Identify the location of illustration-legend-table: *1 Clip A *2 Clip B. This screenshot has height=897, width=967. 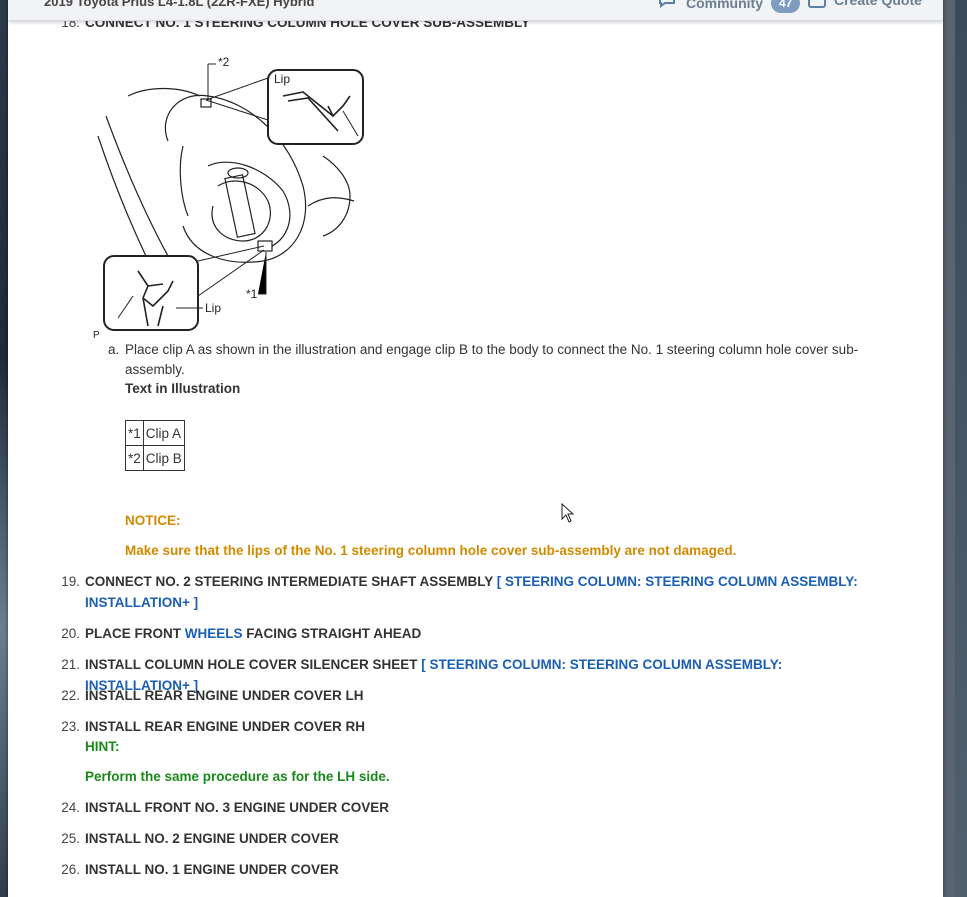
(155, 445).